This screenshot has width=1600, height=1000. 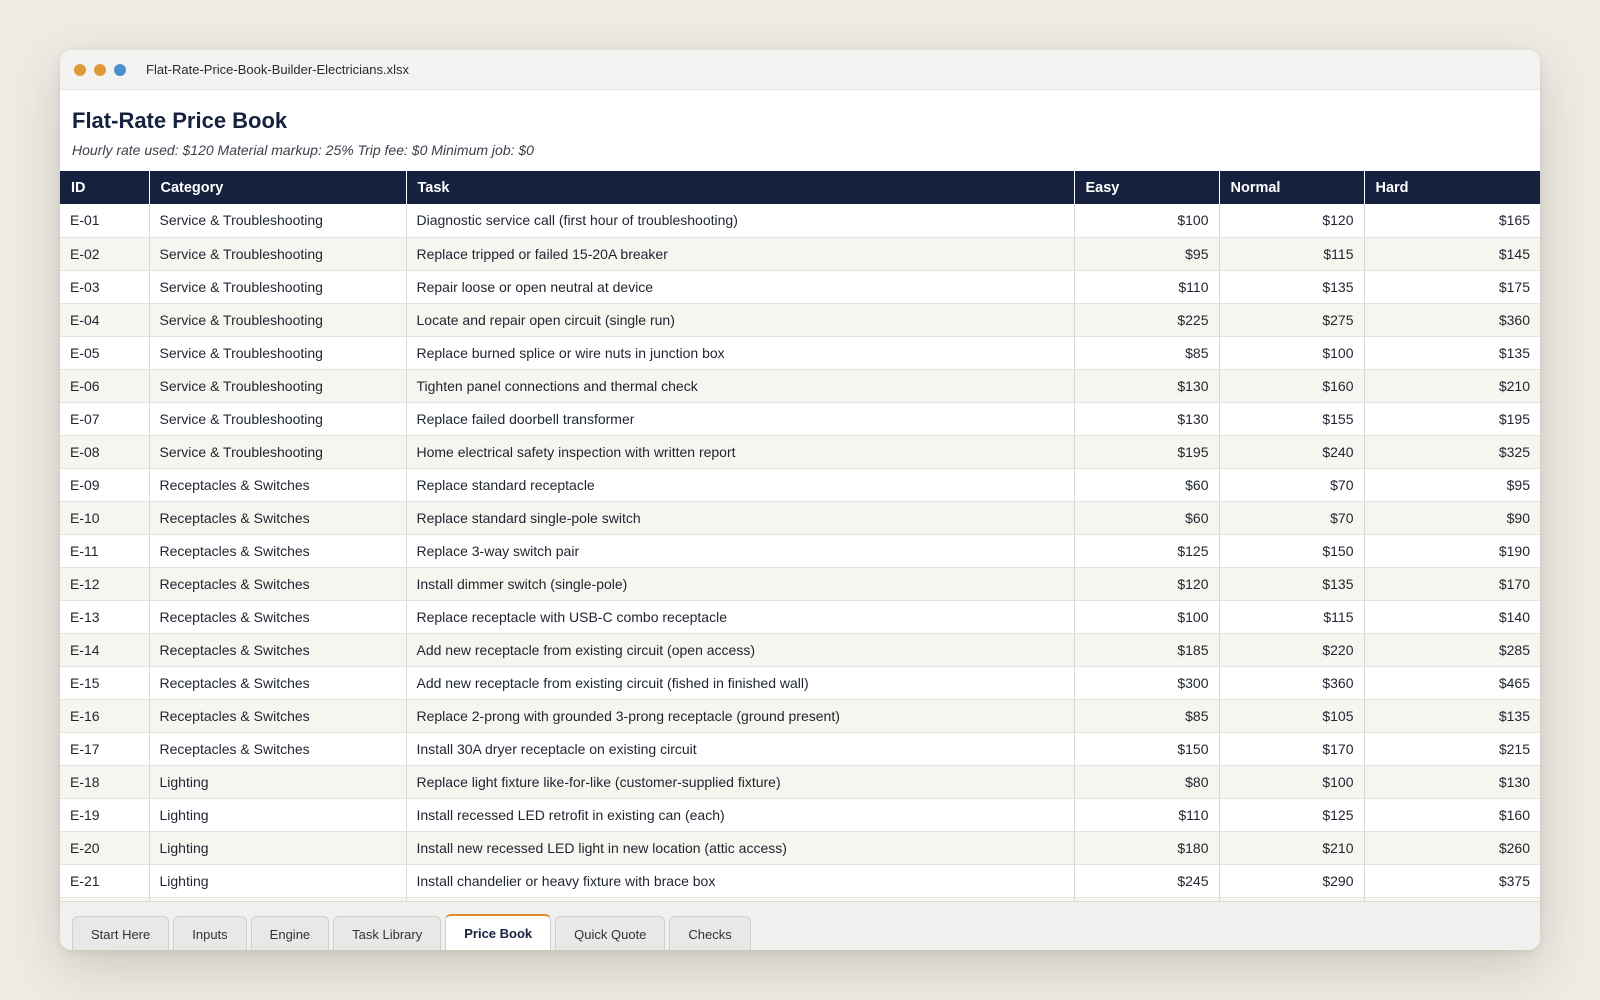 What do you see at coordinates (1147, 683) in the screenshot?
I see `cell-easy: $300` at bounding box center [1147, 683].